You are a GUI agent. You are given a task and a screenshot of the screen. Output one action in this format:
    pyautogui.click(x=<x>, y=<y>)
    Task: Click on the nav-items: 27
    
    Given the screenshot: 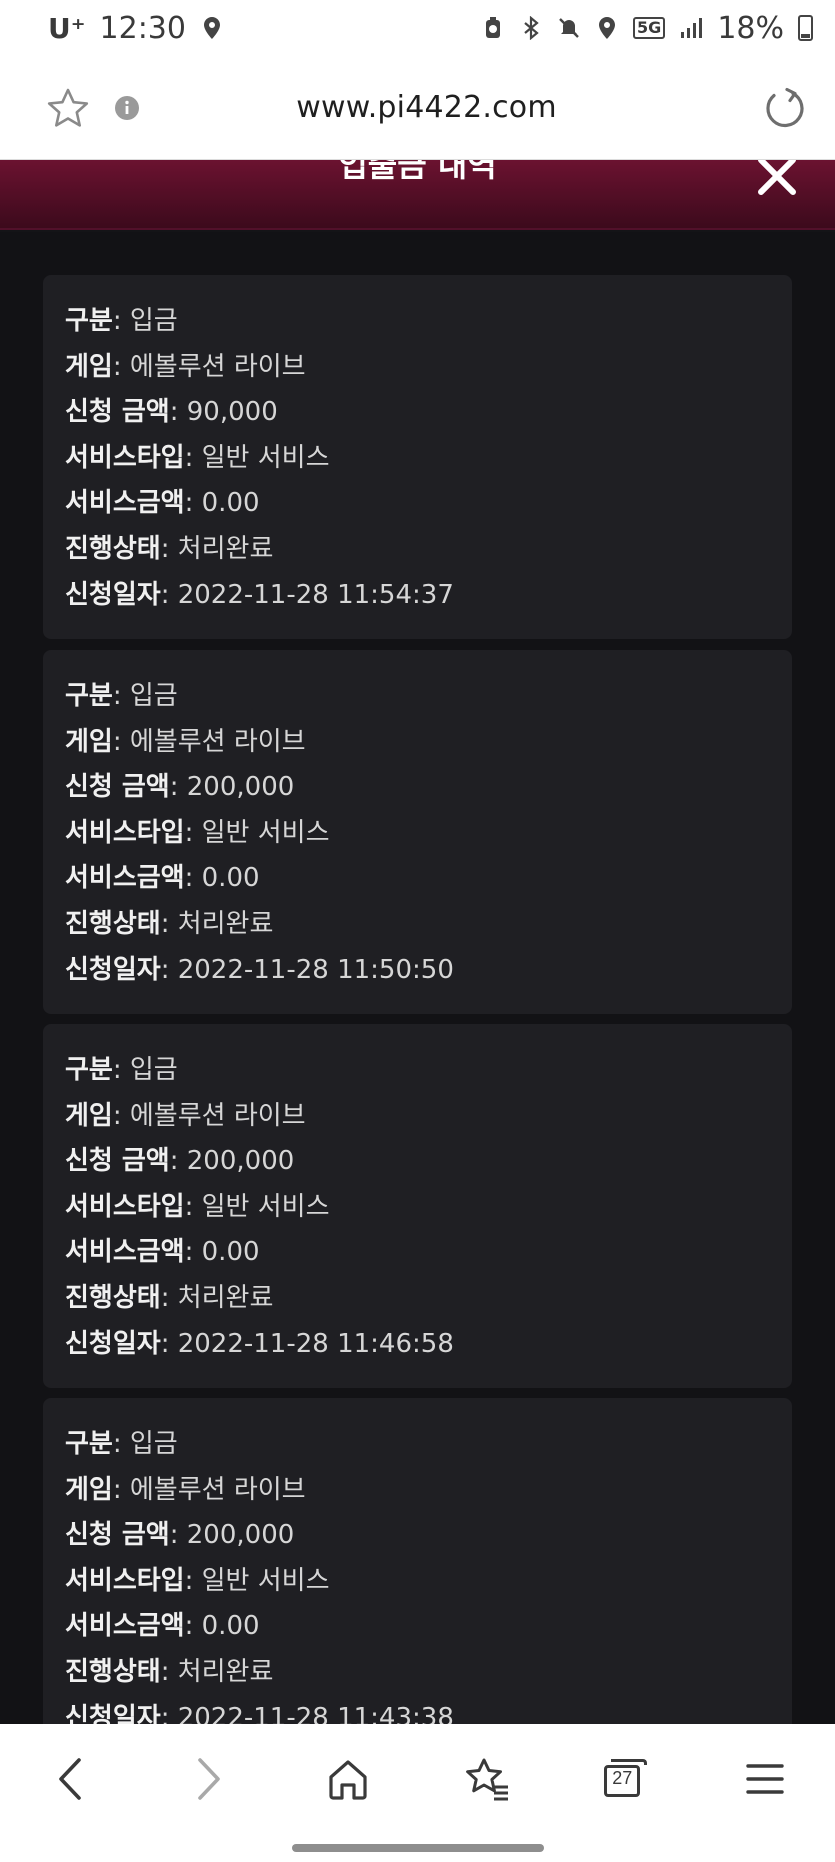 What is the action you would take?
    pyautogui.click(x=417, y=1779)
    